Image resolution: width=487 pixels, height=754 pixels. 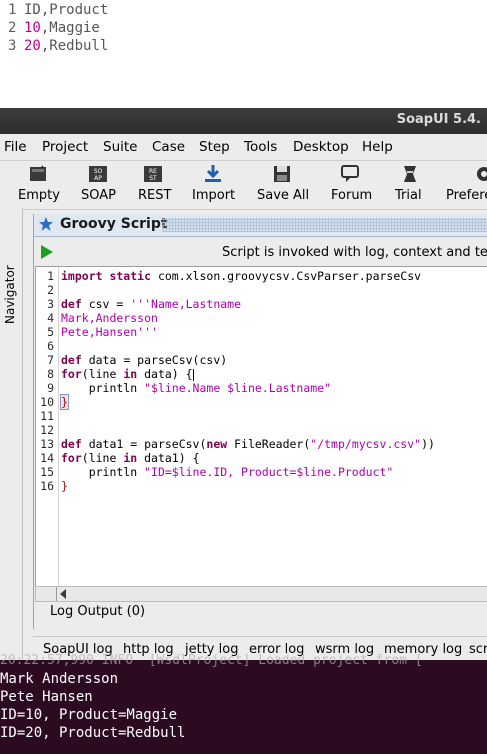 I want to click on panel-header: Groovy Script, so click(x=260, y=225).